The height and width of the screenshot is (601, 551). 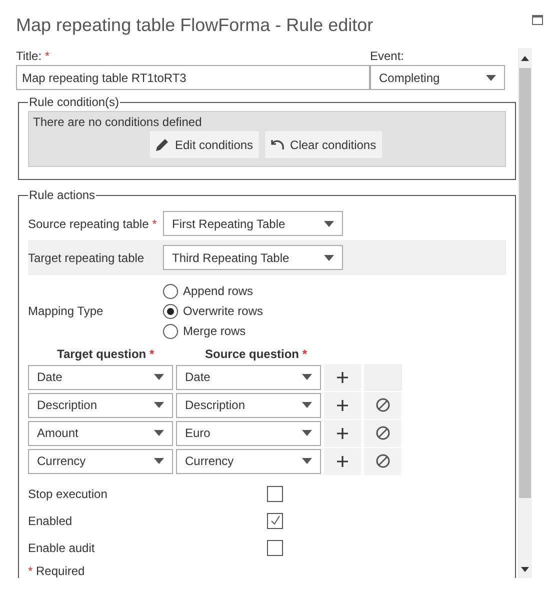 I want to click on field-label: Event:, so click(x=388, y=56).